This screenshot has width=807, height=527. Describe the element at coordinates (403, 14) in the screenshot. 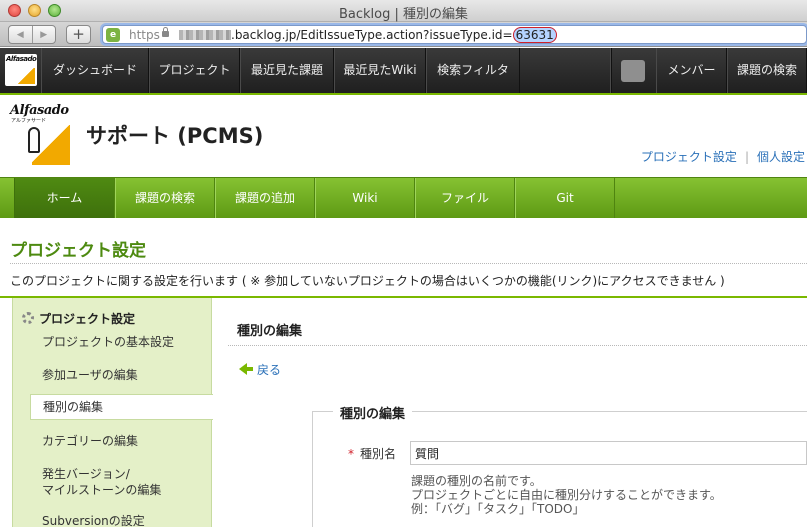

I see `window-title: Backlog | 種別の編集` at that location.